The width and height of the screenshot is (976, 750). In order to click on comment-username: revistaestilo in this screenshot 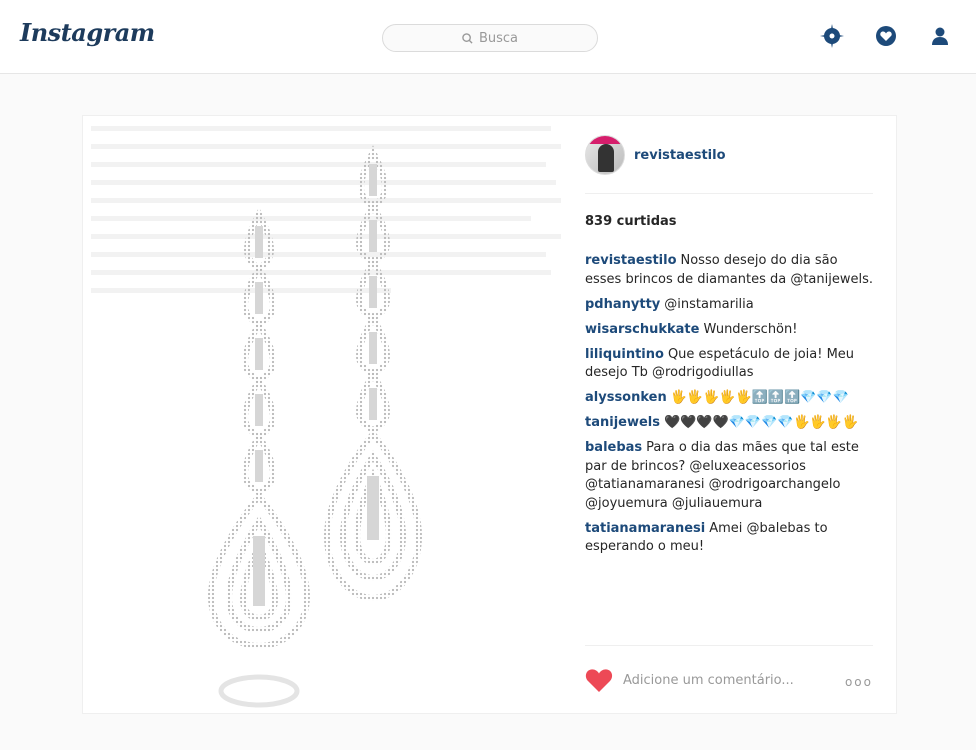, I will do `click(631, 260)`.